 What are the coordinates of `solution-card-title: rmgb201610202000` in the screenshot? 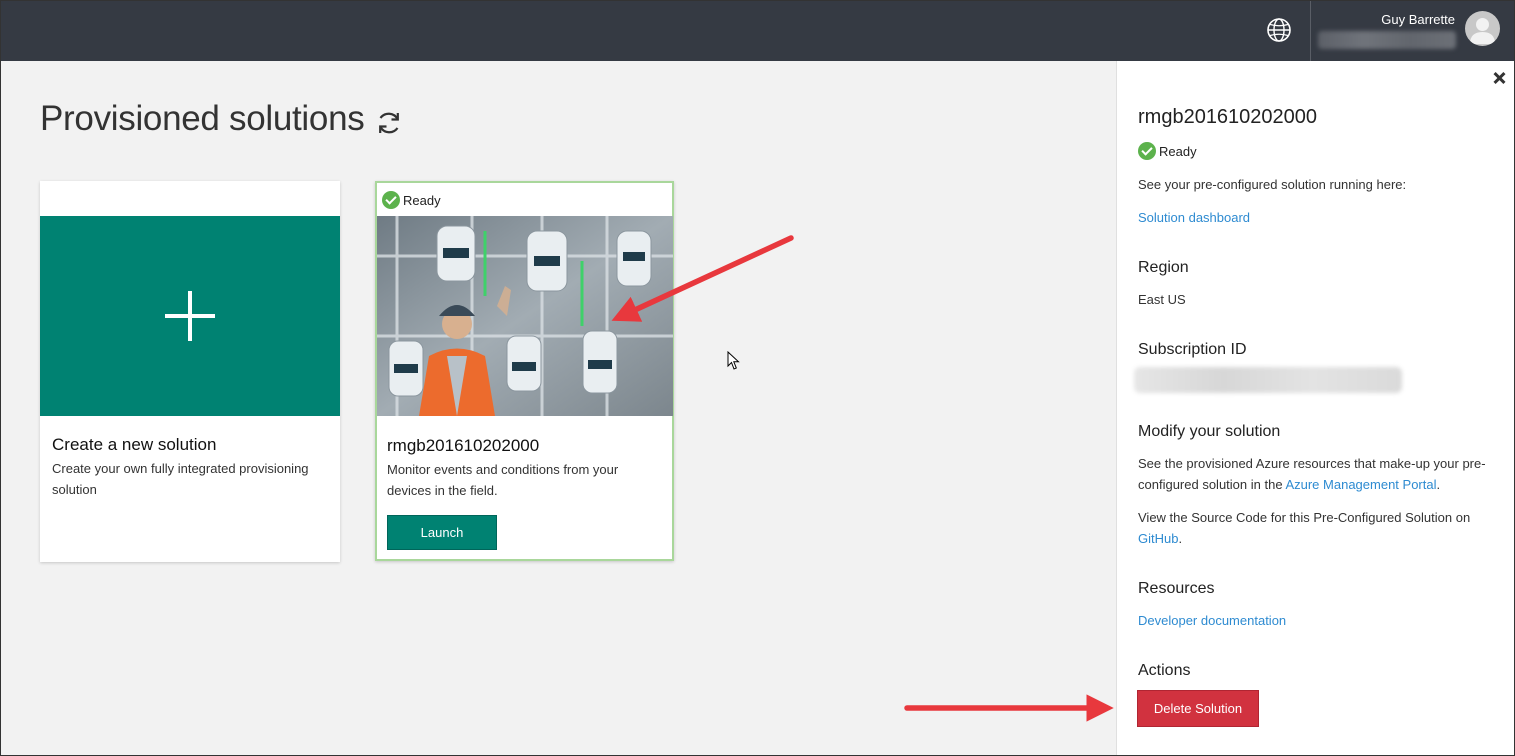 It's located at (463, 445).